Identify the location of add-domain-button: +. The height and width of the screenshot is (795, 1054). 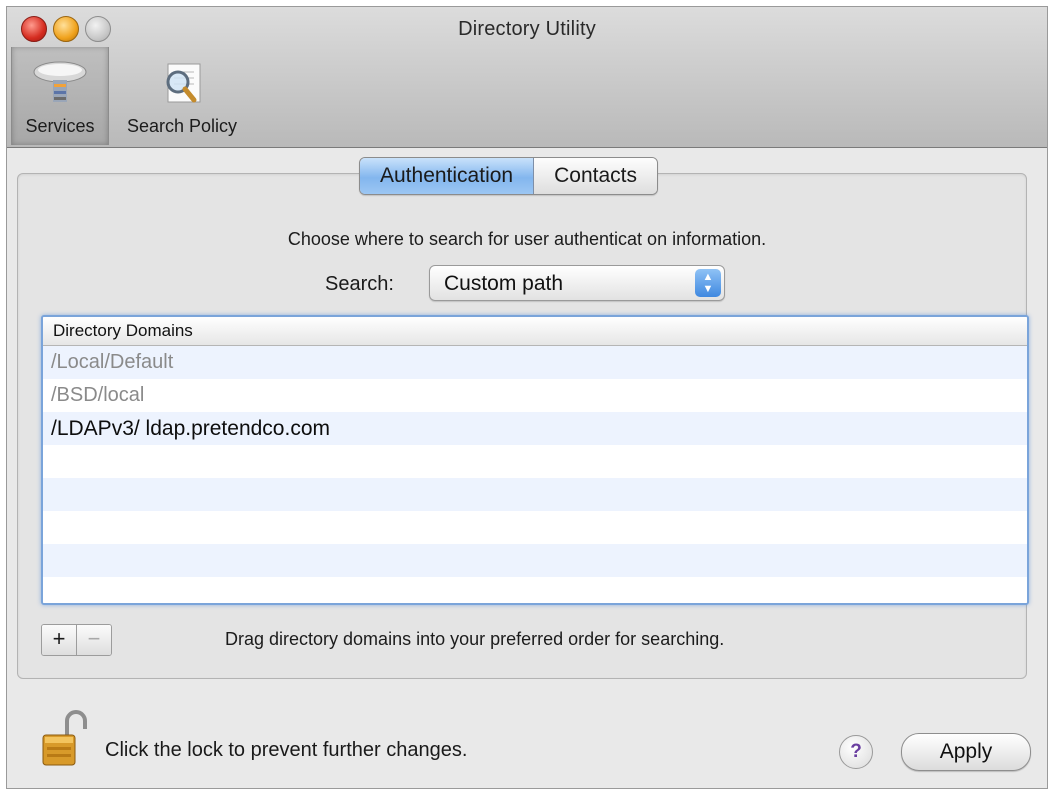
(59, 640).